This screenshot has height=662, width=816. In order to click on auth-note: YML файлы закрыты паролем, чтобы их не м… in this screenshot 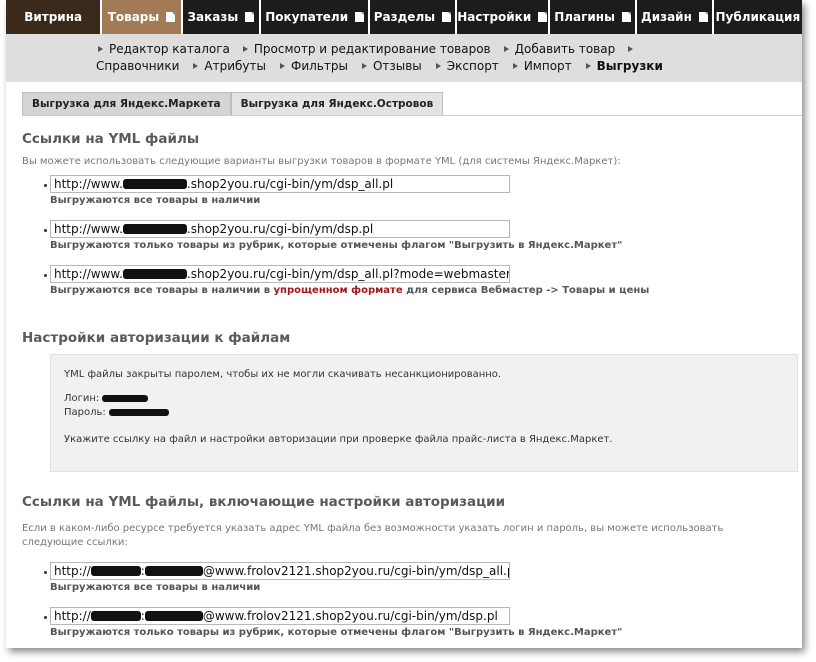, I will do `click(283, 374)`.